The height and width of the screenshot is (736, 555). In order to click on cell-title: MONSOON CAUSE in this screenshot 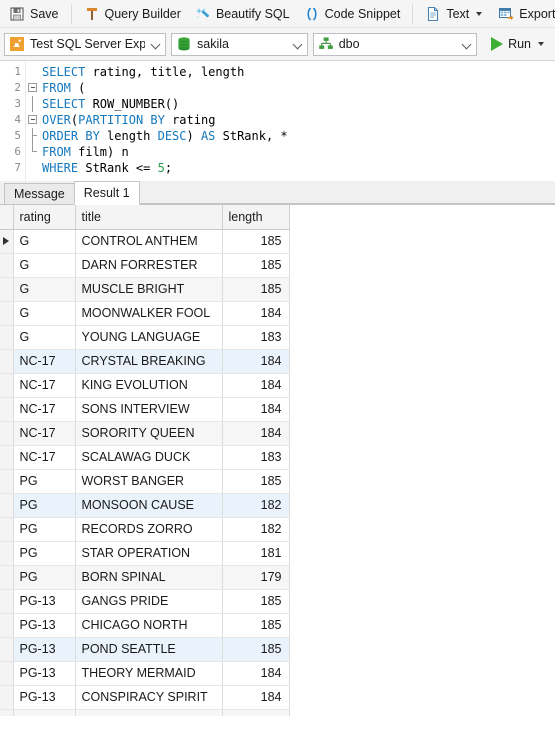, I will do `click(149, 505)`.